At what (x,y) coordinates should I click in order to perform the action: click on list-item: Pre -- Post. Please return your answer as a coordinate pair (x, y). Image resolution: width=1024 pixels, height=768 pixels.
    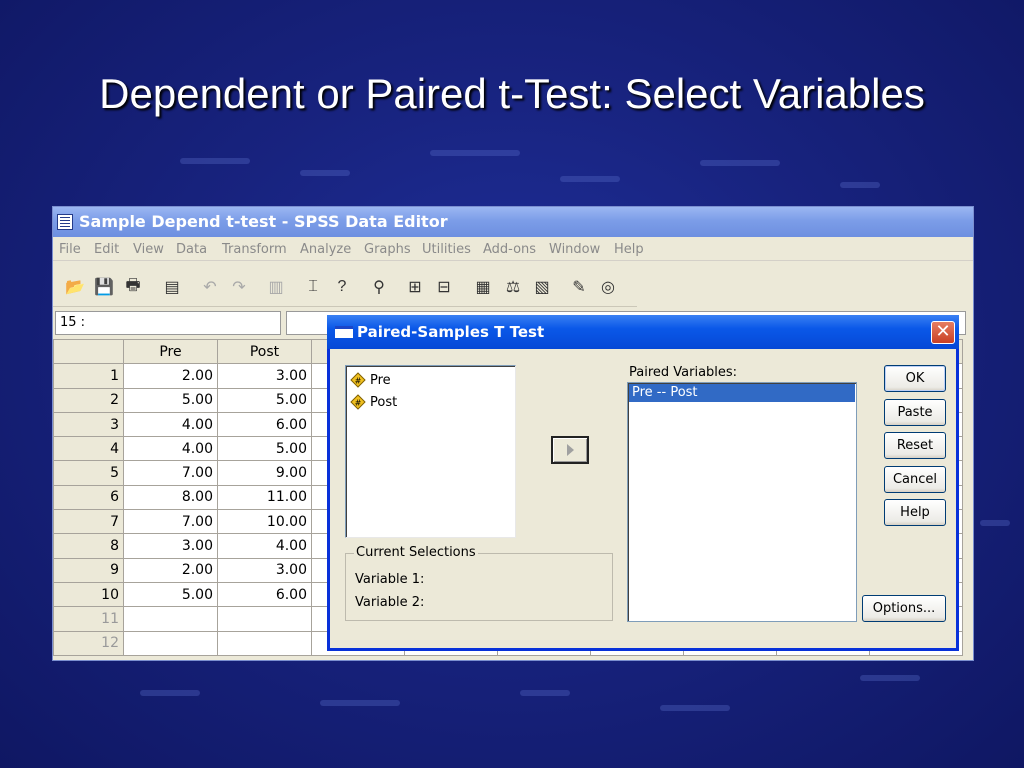
    Looking at the image, I should click on (742, 393).